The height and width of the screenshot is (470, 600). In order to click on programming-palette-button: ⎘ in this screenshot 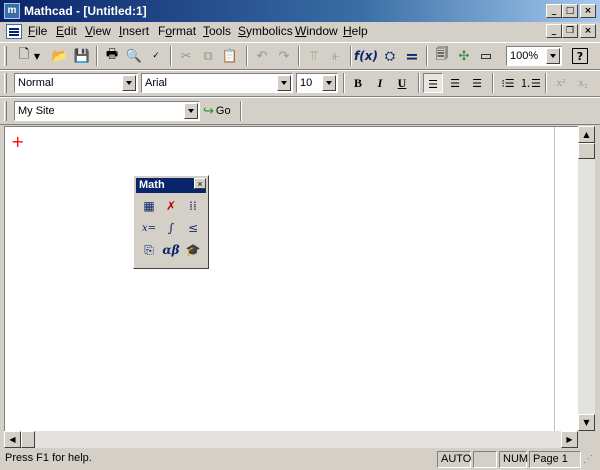, I will do `click(149, 250)`.